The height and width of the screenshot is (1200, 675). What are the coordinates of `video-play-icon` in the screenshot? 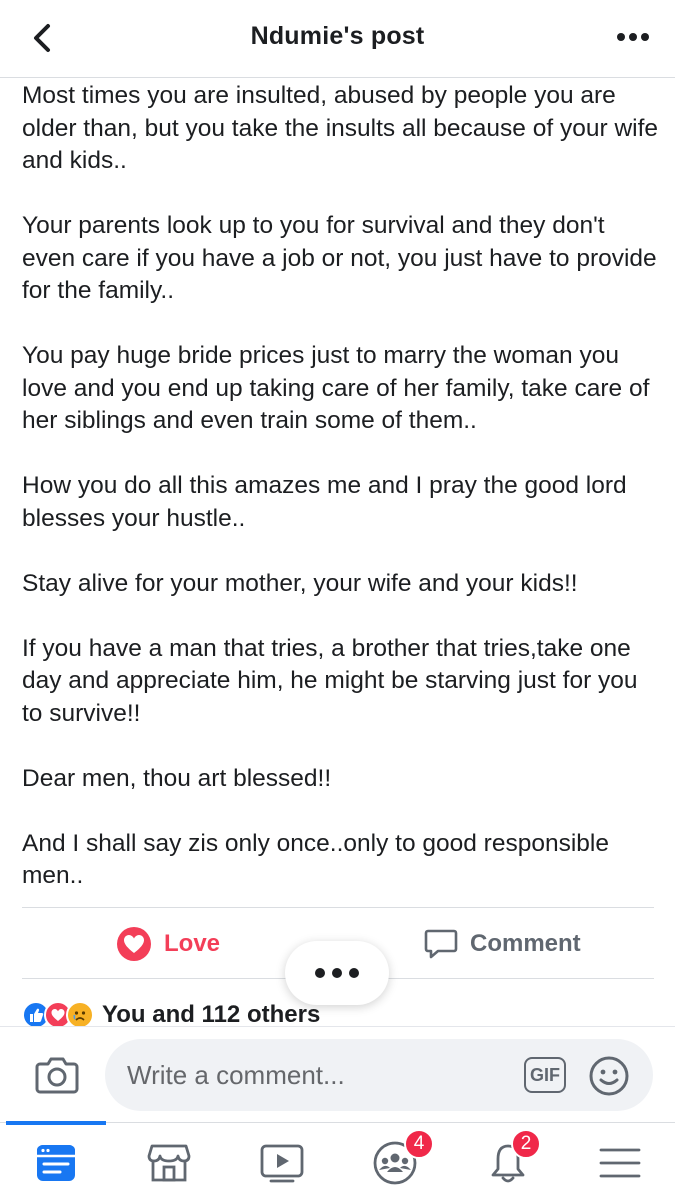 It's located at (282, 1163).